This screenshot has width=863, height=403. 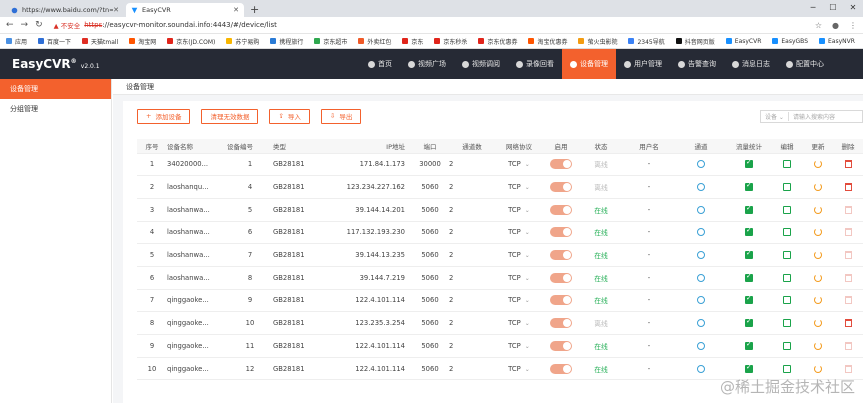 I want to click on bookmark-item: 抖音网页版, so click(x=695, y=41).